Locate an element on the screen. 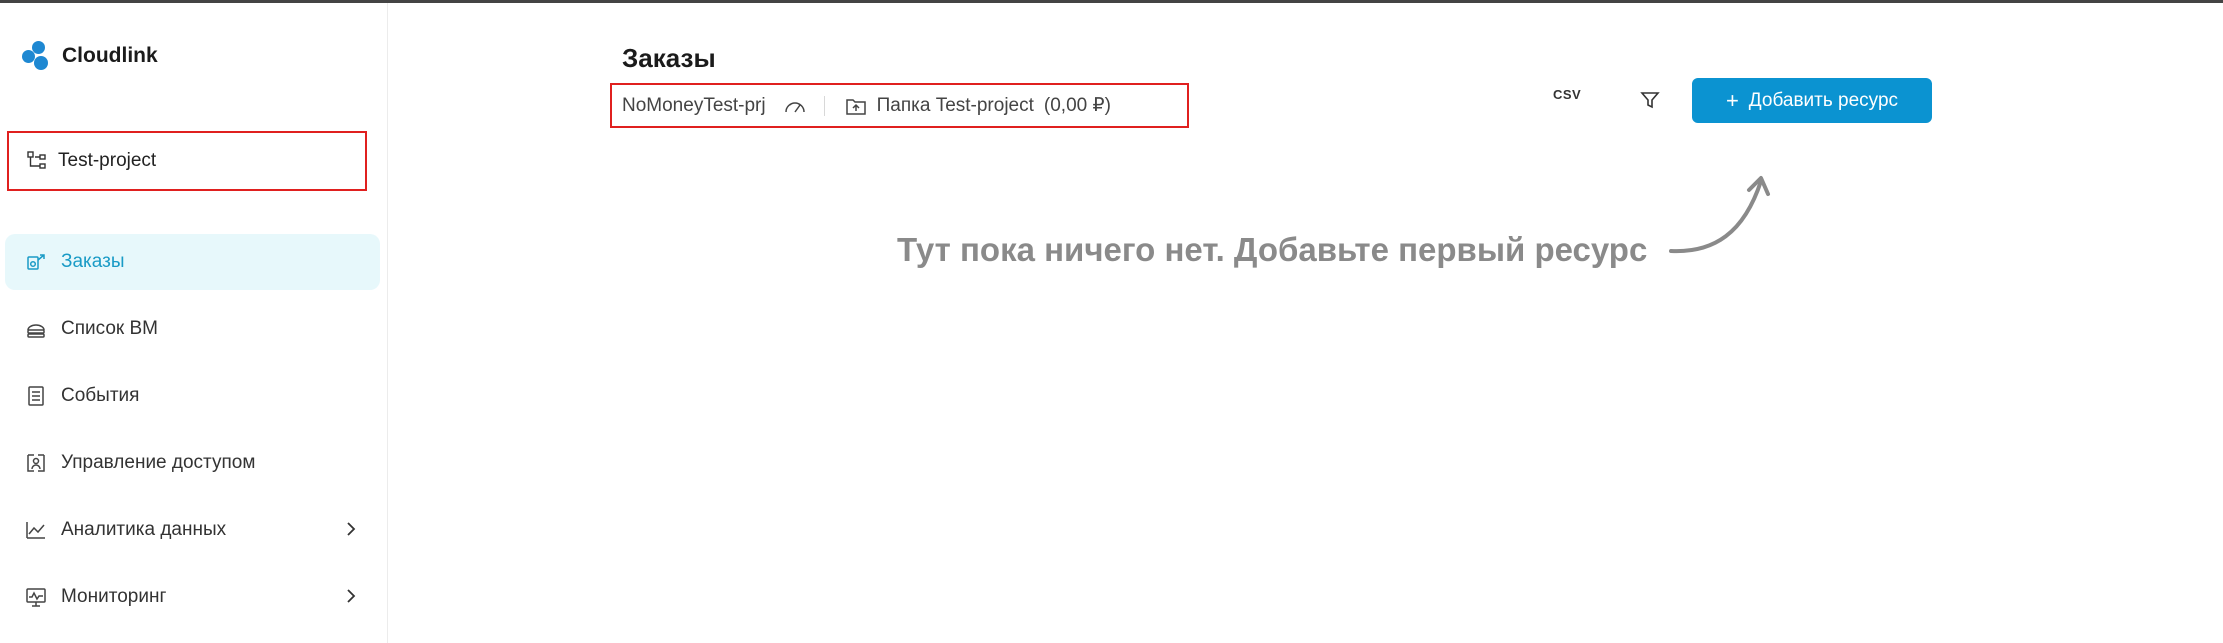 Image resolution: width=2223 pixels, height=643 pixels. sidebar-item-access: Управление доступом is located at coordinates (192, 463).